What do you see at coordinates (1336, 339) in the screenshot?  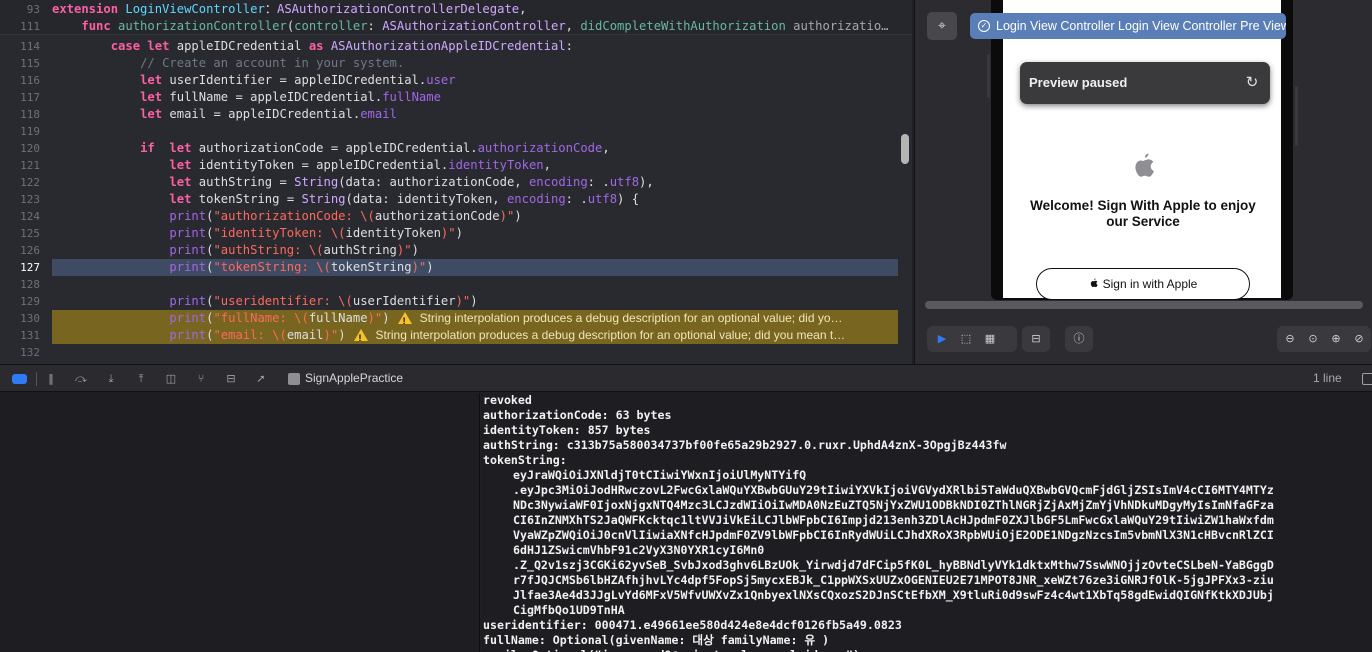 I see `zoom-in-icon: ⊕` at bounding box center [1336, 339].